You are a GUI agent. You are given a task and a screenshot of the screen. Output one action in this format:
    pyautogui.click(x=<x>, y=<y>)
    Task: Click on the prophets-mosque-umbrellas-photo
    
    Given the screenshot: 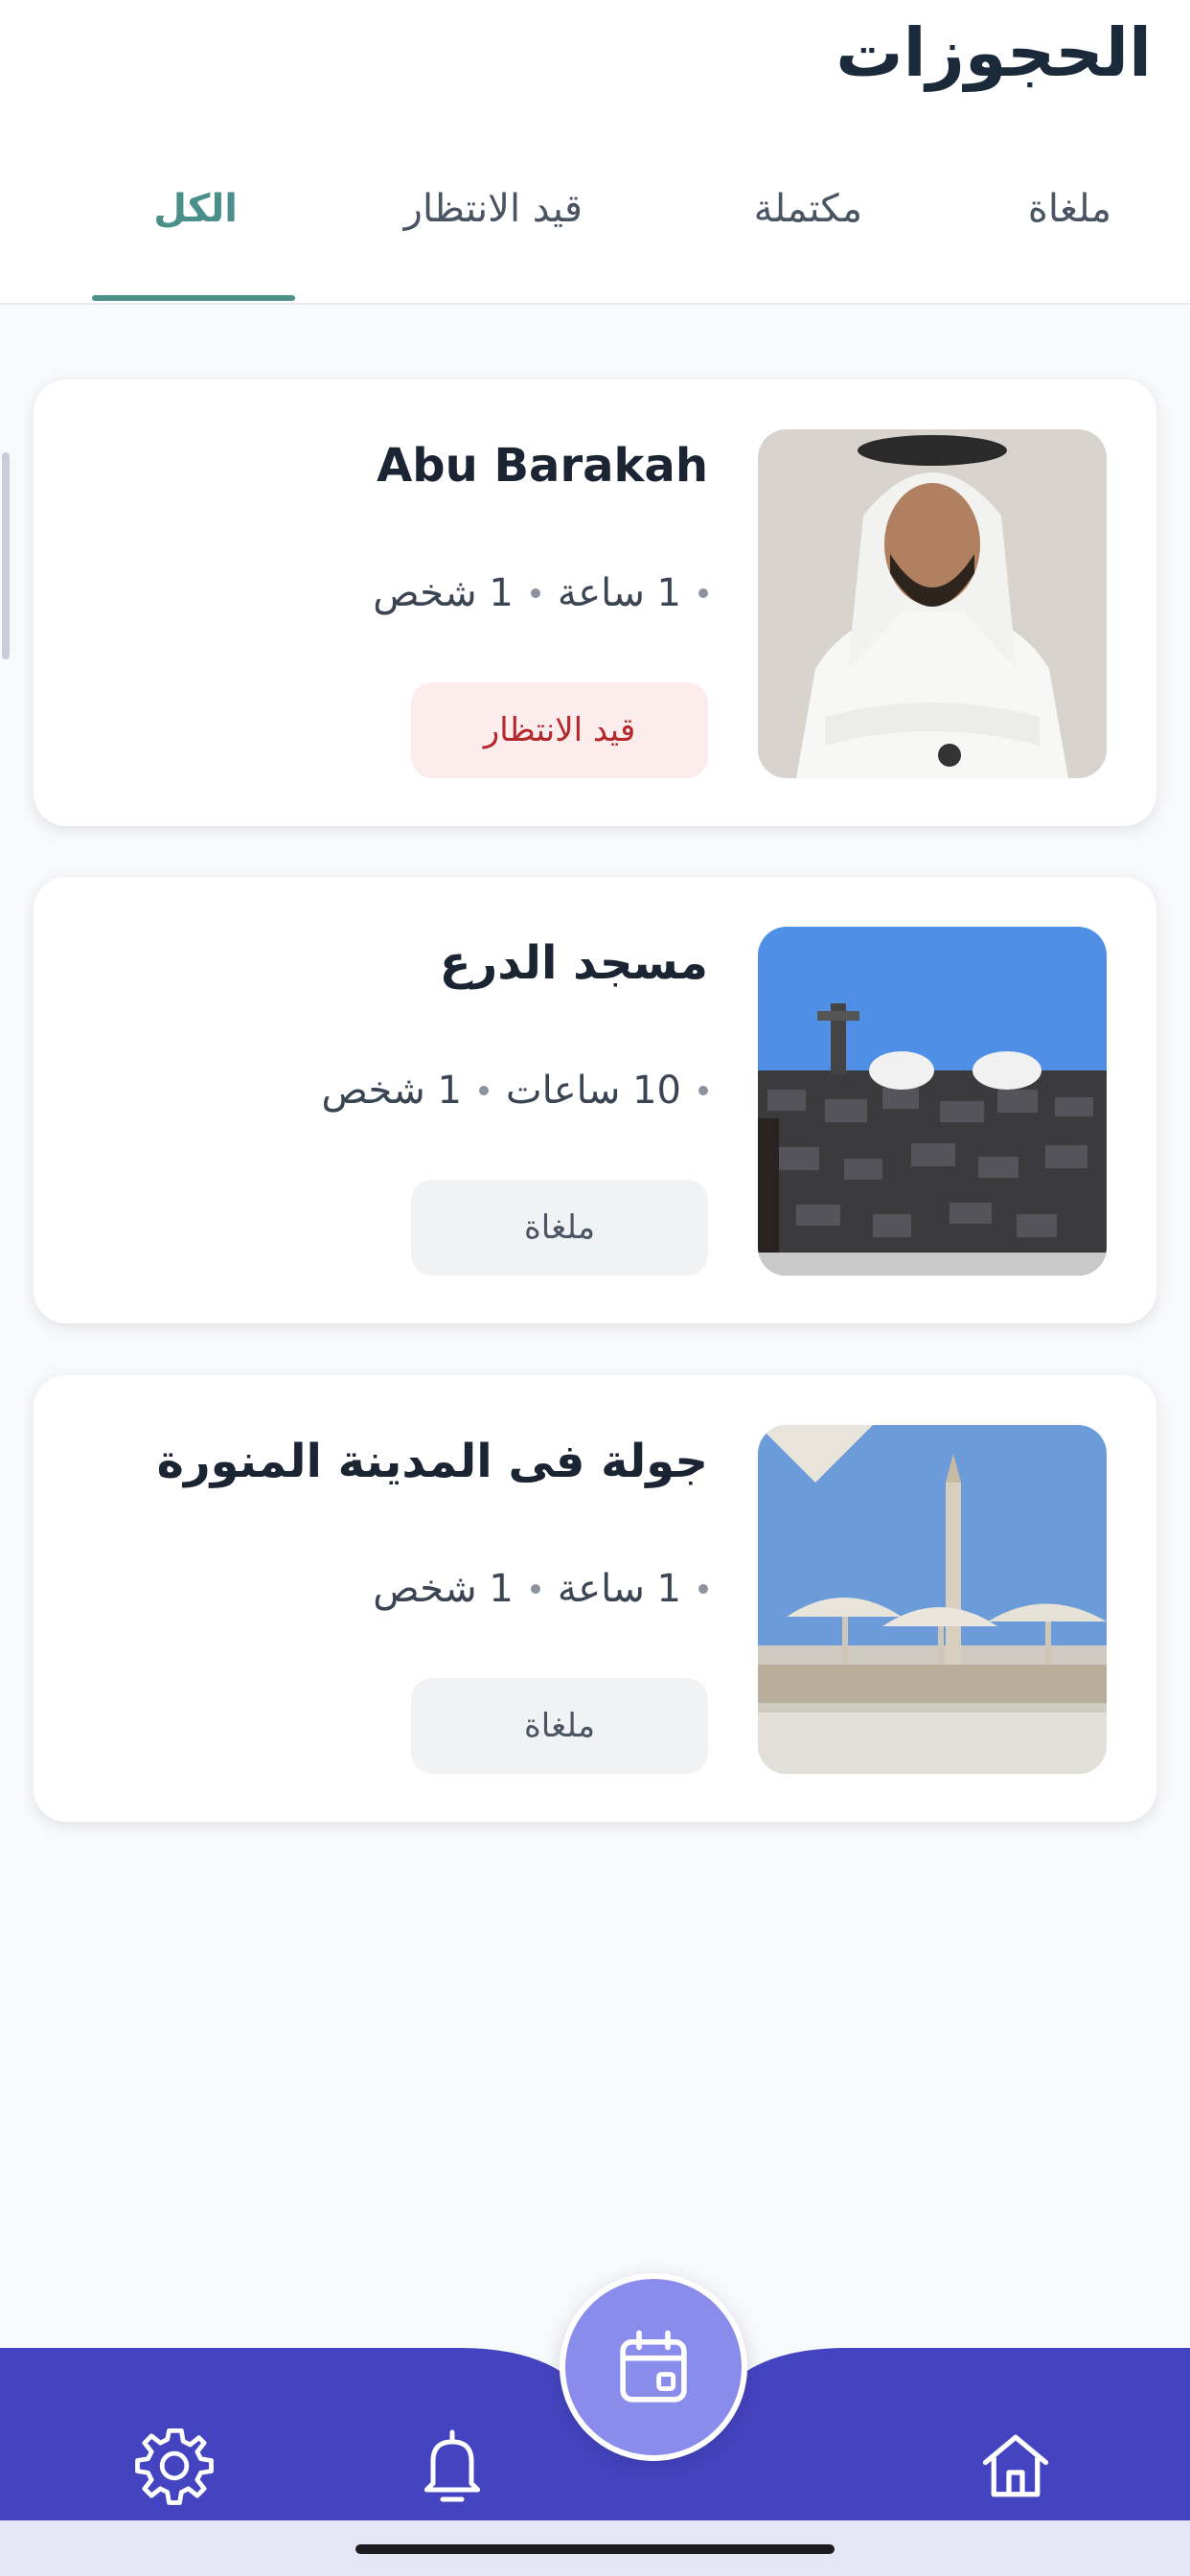 What is the action you would take?
    pyautogui.click(x=933, y=1599)
    